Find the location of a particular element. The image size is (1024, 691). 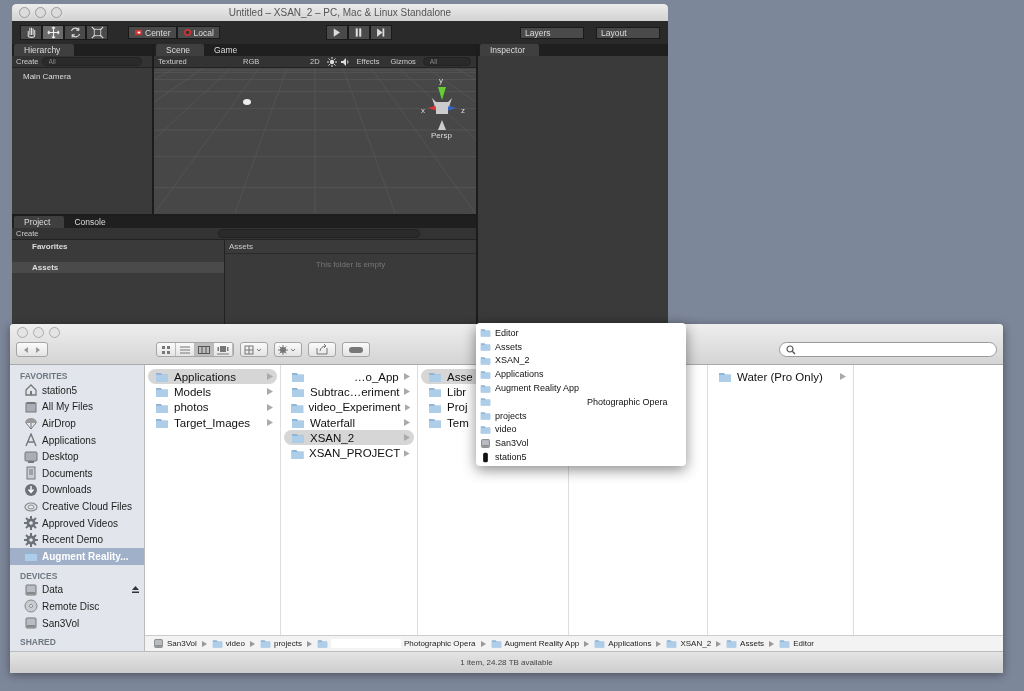

view-tab: Game is located at coordinates (228, 50).